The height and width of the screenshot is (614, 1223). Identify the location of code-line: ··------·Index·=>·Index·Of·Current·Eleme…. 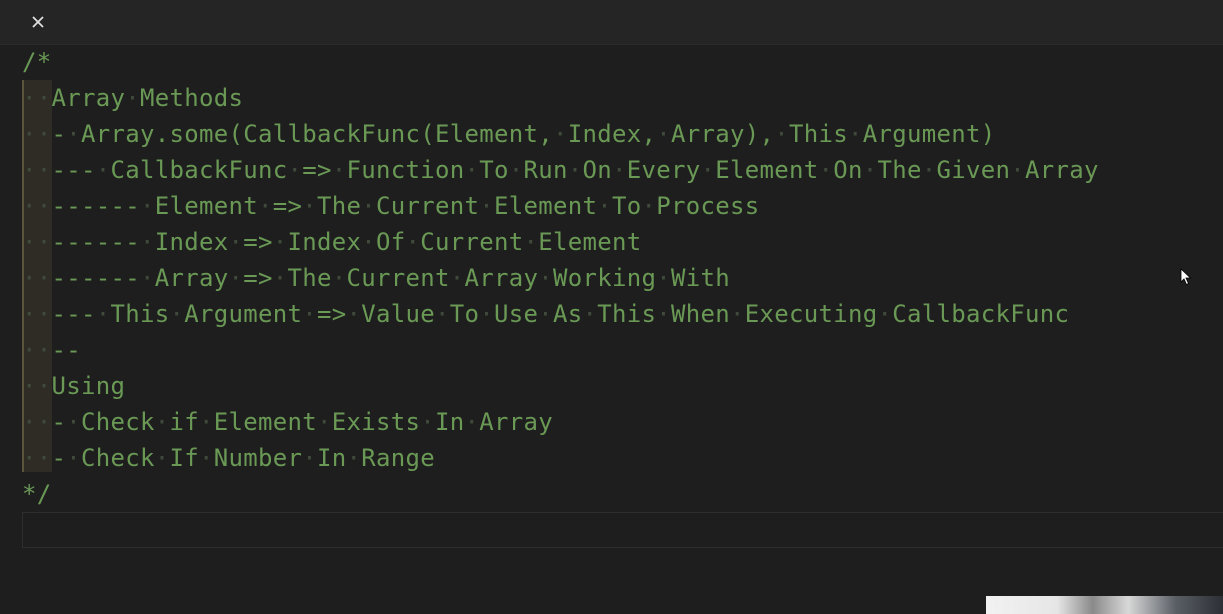
(332, 242).